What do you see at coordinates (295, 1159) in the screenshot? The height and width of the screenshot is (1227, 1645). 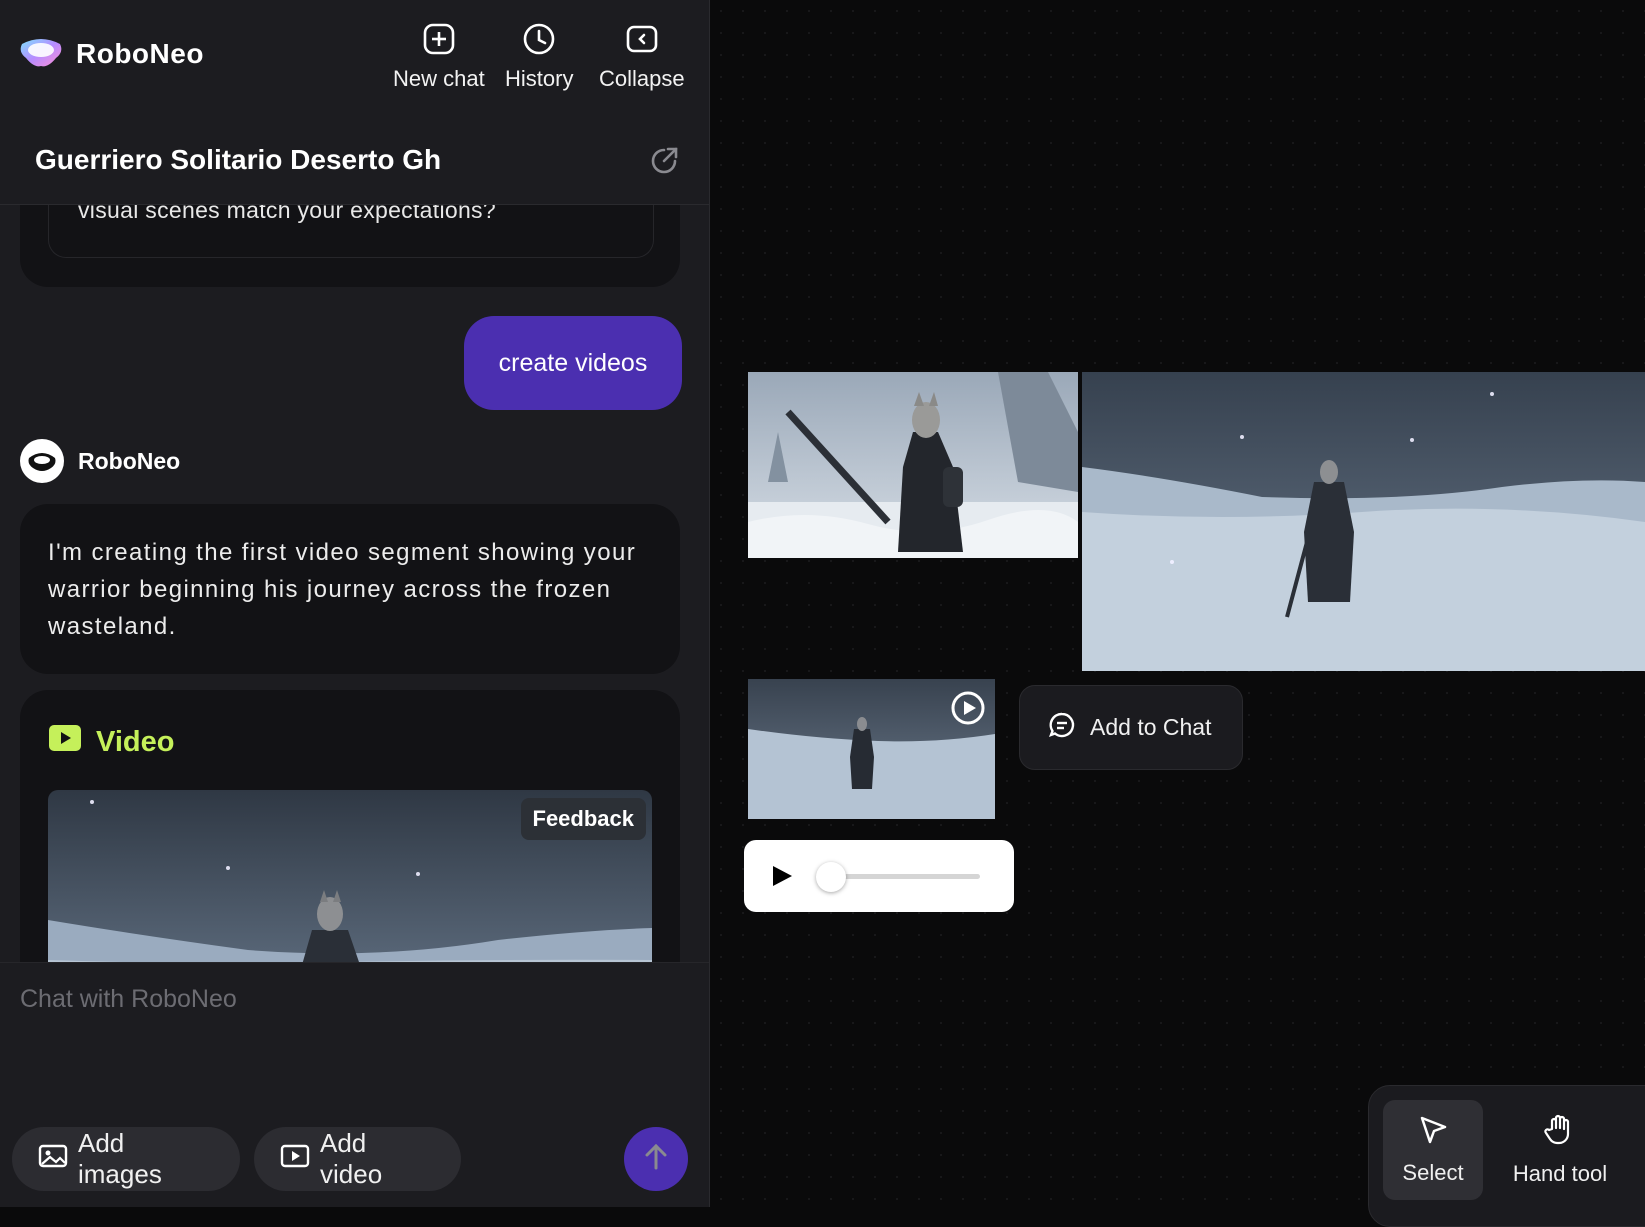 I see `video-add-icon` at bounding box center [295, 1159].